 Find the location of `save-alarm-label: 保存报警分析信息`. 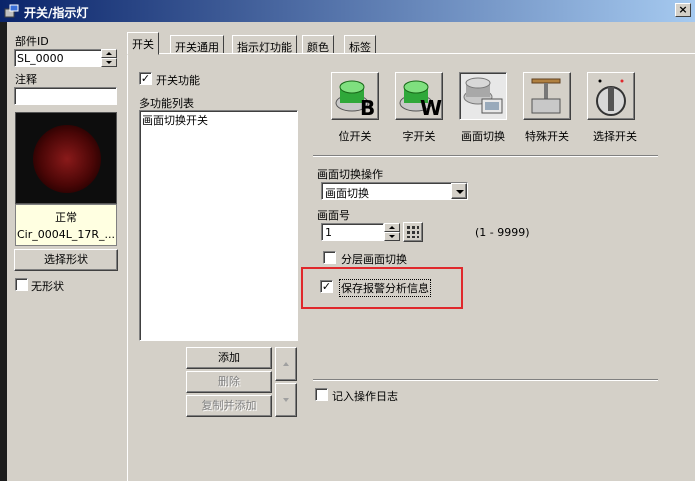

save-alarm-label: 保存报警分析信息 is located at coordinates (385, 288).